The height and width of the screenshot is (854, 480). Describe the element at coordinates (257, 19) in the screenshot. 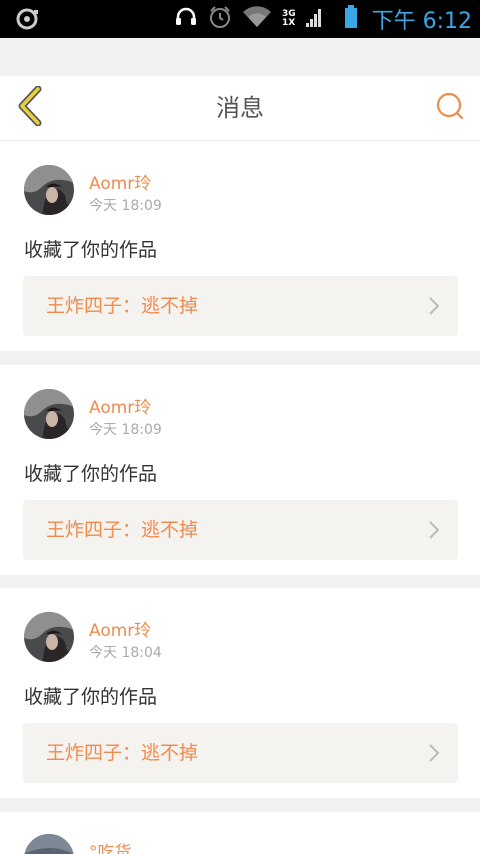

I see `wifi-icon` at that location.